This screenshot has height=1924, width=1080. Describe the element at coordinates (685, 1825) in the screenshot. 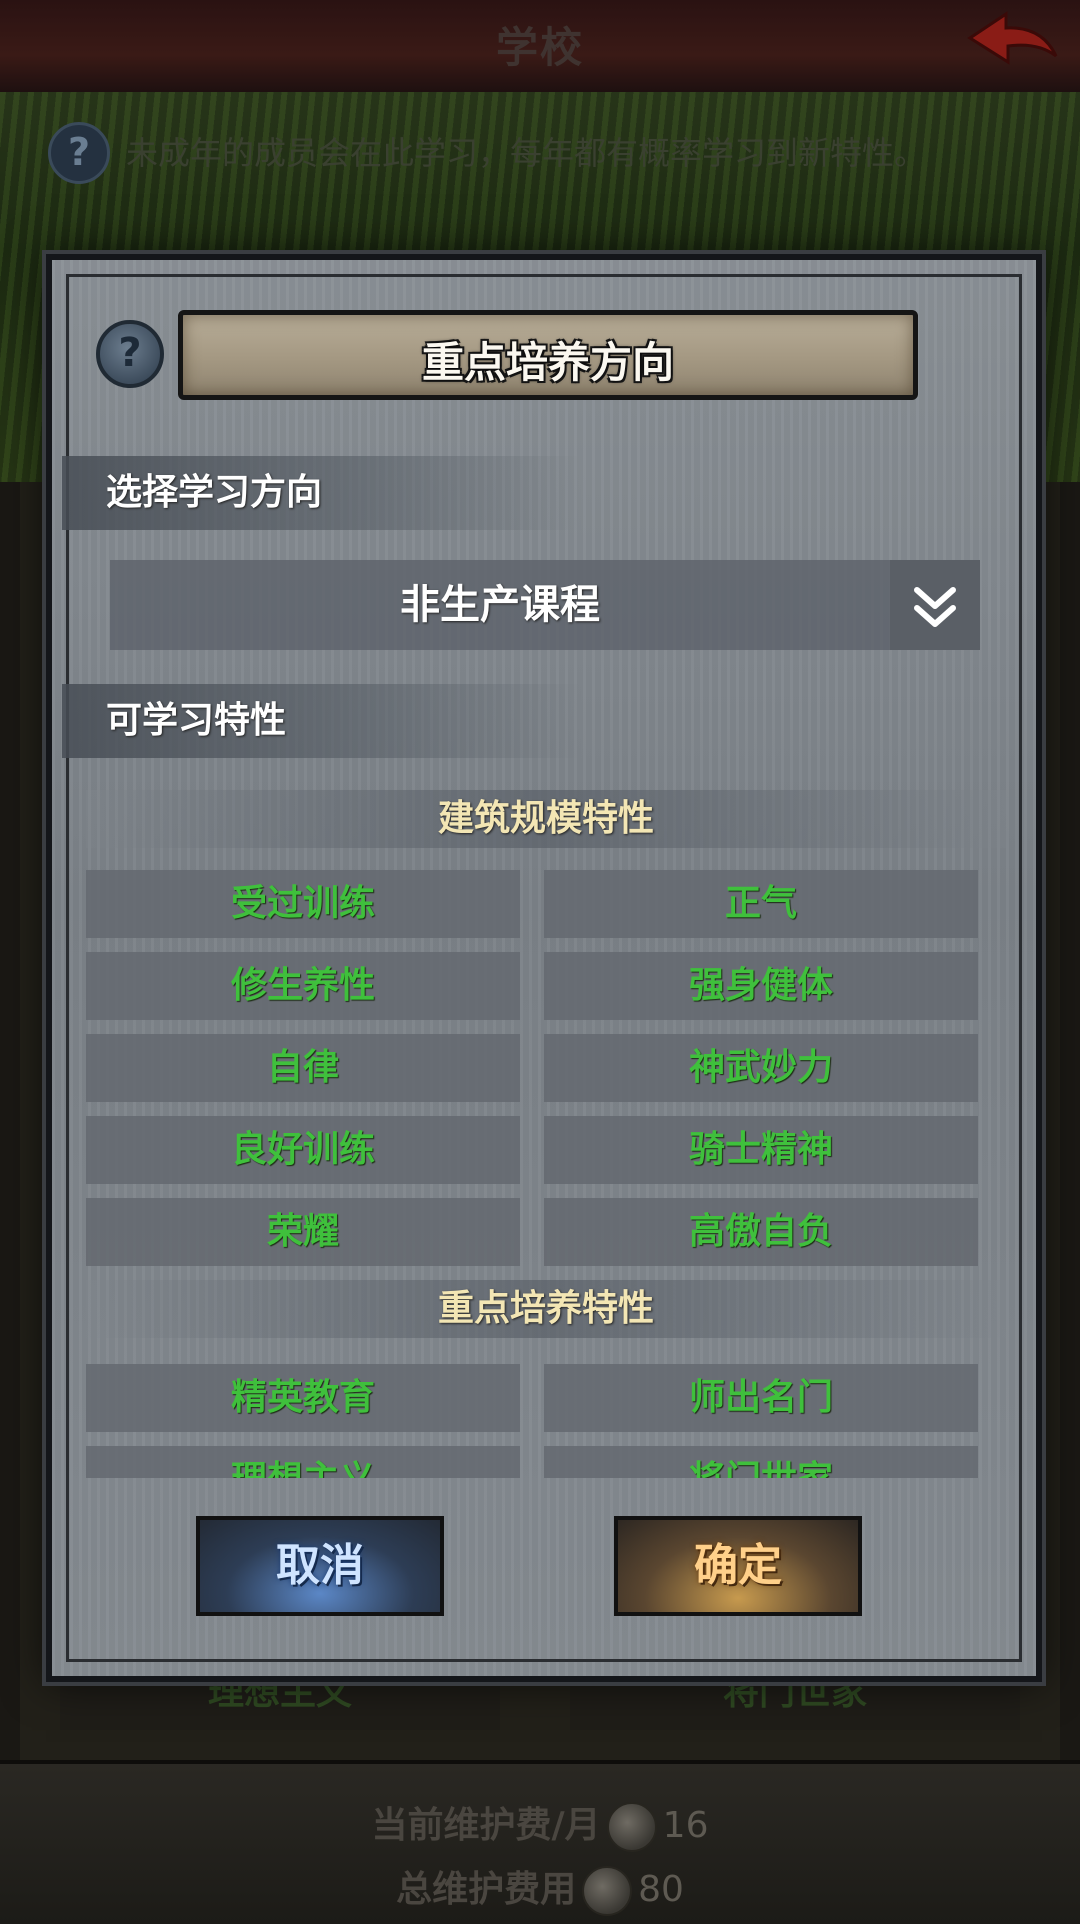

I see `monthly-fee-value: 16` at that location.